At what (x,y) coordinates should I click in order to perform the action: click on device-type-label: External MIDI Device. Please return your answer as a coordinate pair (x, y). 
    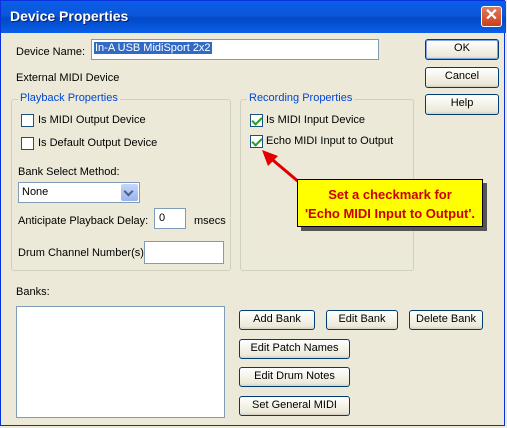
    Looking at the image, I should click on (68, 78).